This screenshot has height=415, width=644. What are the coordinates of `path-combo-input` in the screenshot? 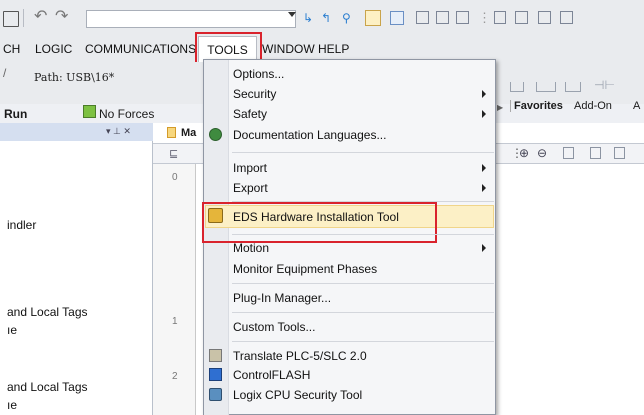 It's located at (191, 19).